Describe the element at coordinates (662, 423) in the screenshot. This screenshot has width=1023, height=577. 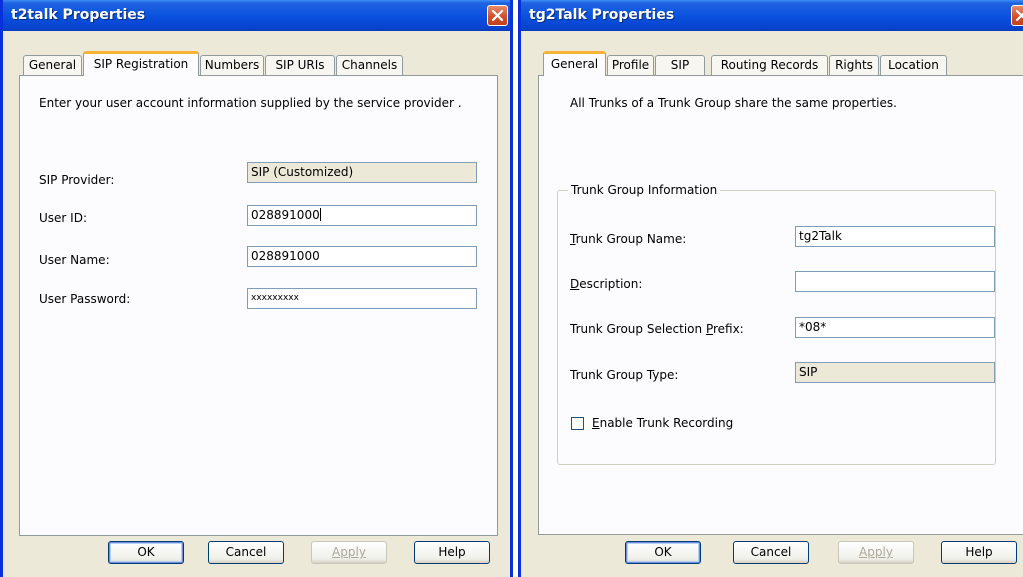
I see `enable-trunk-recording-label: Enable Trunk Recording` at that location.